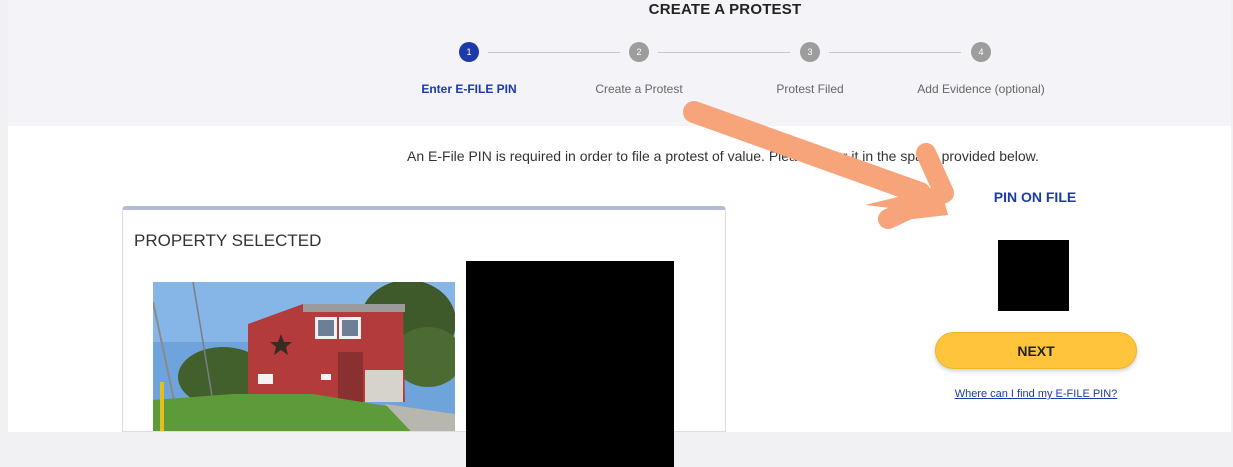 This screenshot has height=467, width=1233. I want to click on step-3-indicator: 3, so click(810, 52).